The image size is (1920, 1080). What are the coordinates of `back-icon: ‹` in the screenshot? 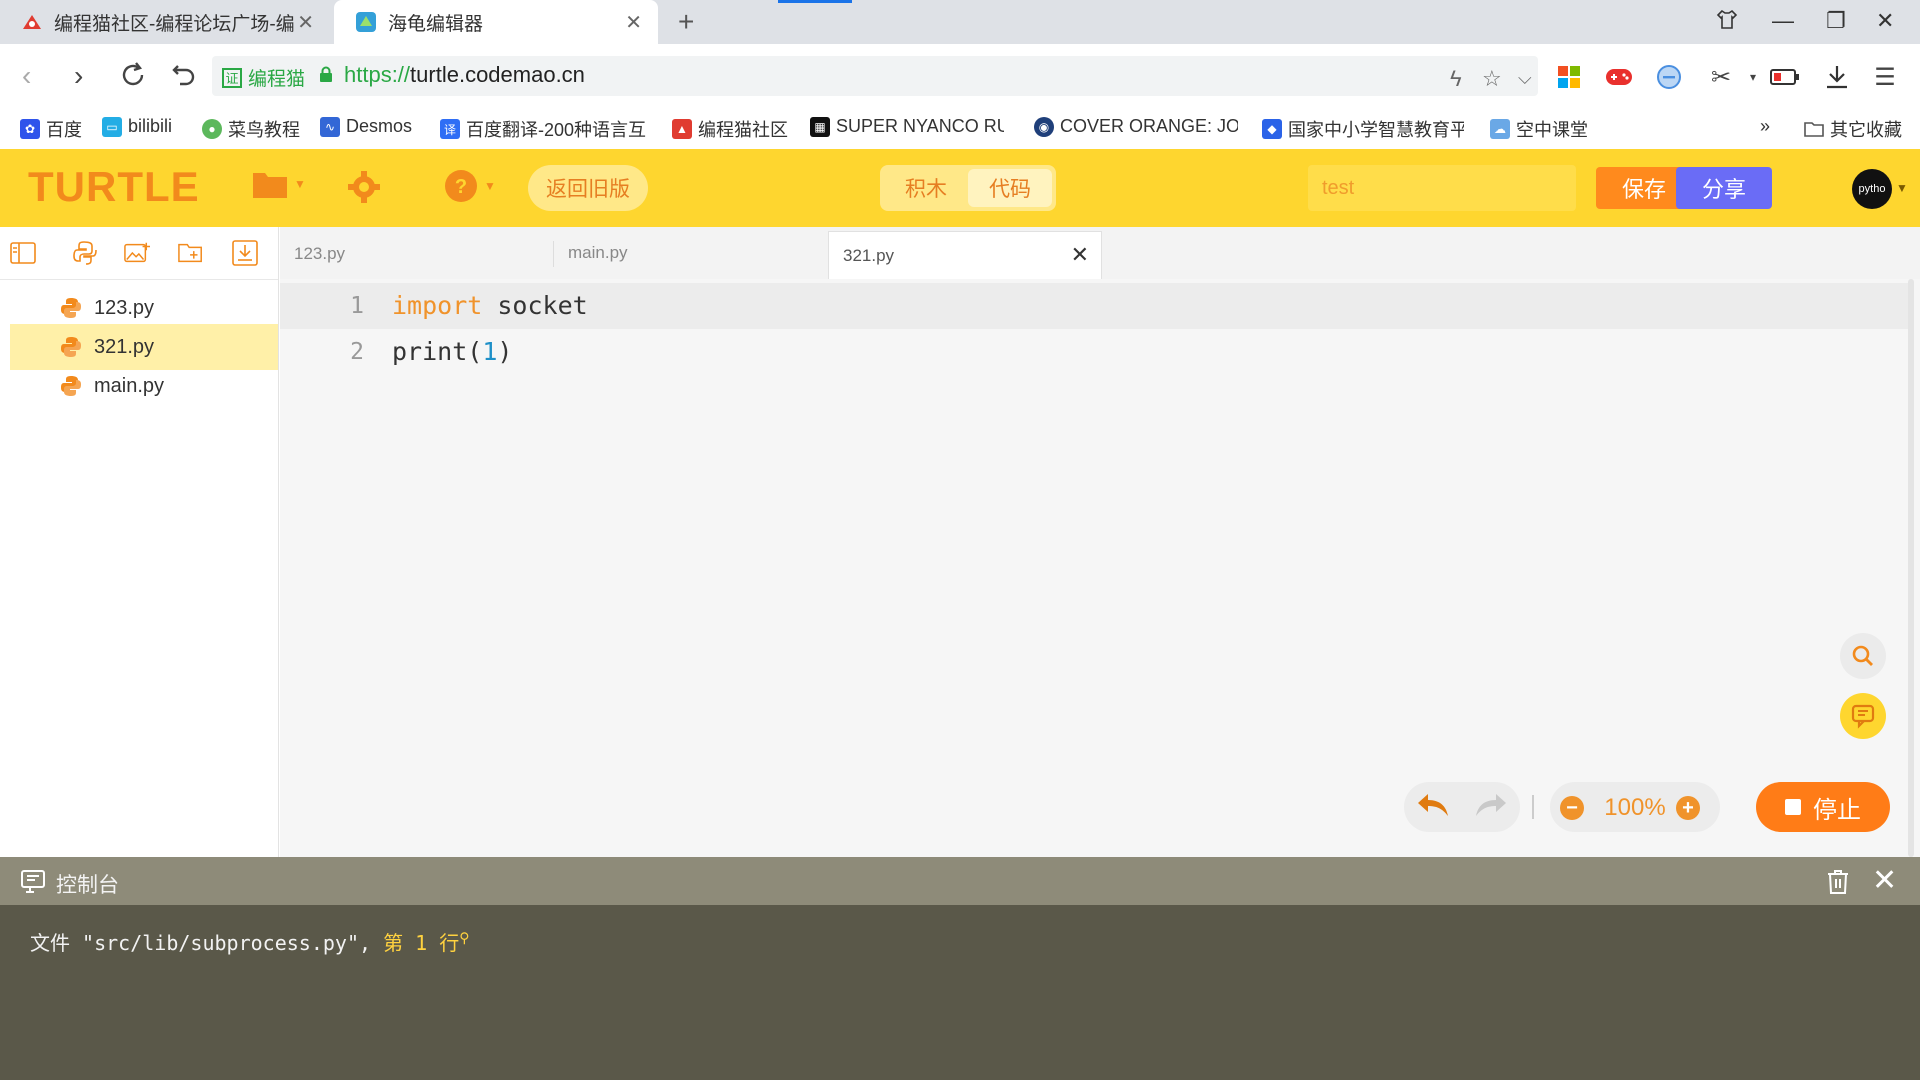 It's located at (26, 76).